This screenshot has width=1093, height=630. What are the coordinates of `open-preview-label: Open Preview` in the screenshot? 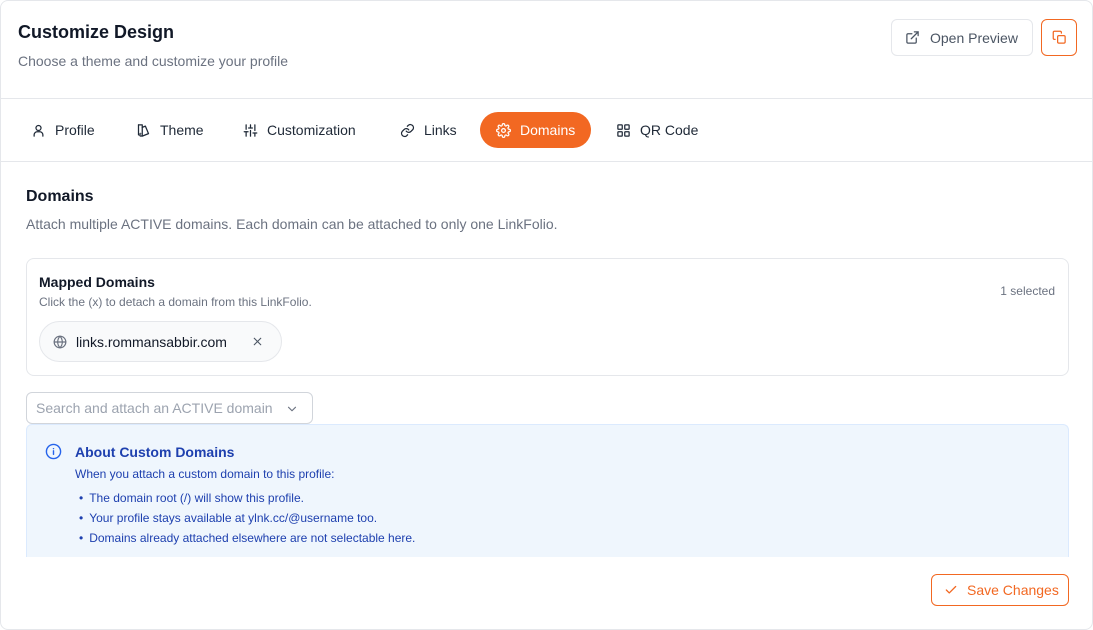 It's located at (974, 37).